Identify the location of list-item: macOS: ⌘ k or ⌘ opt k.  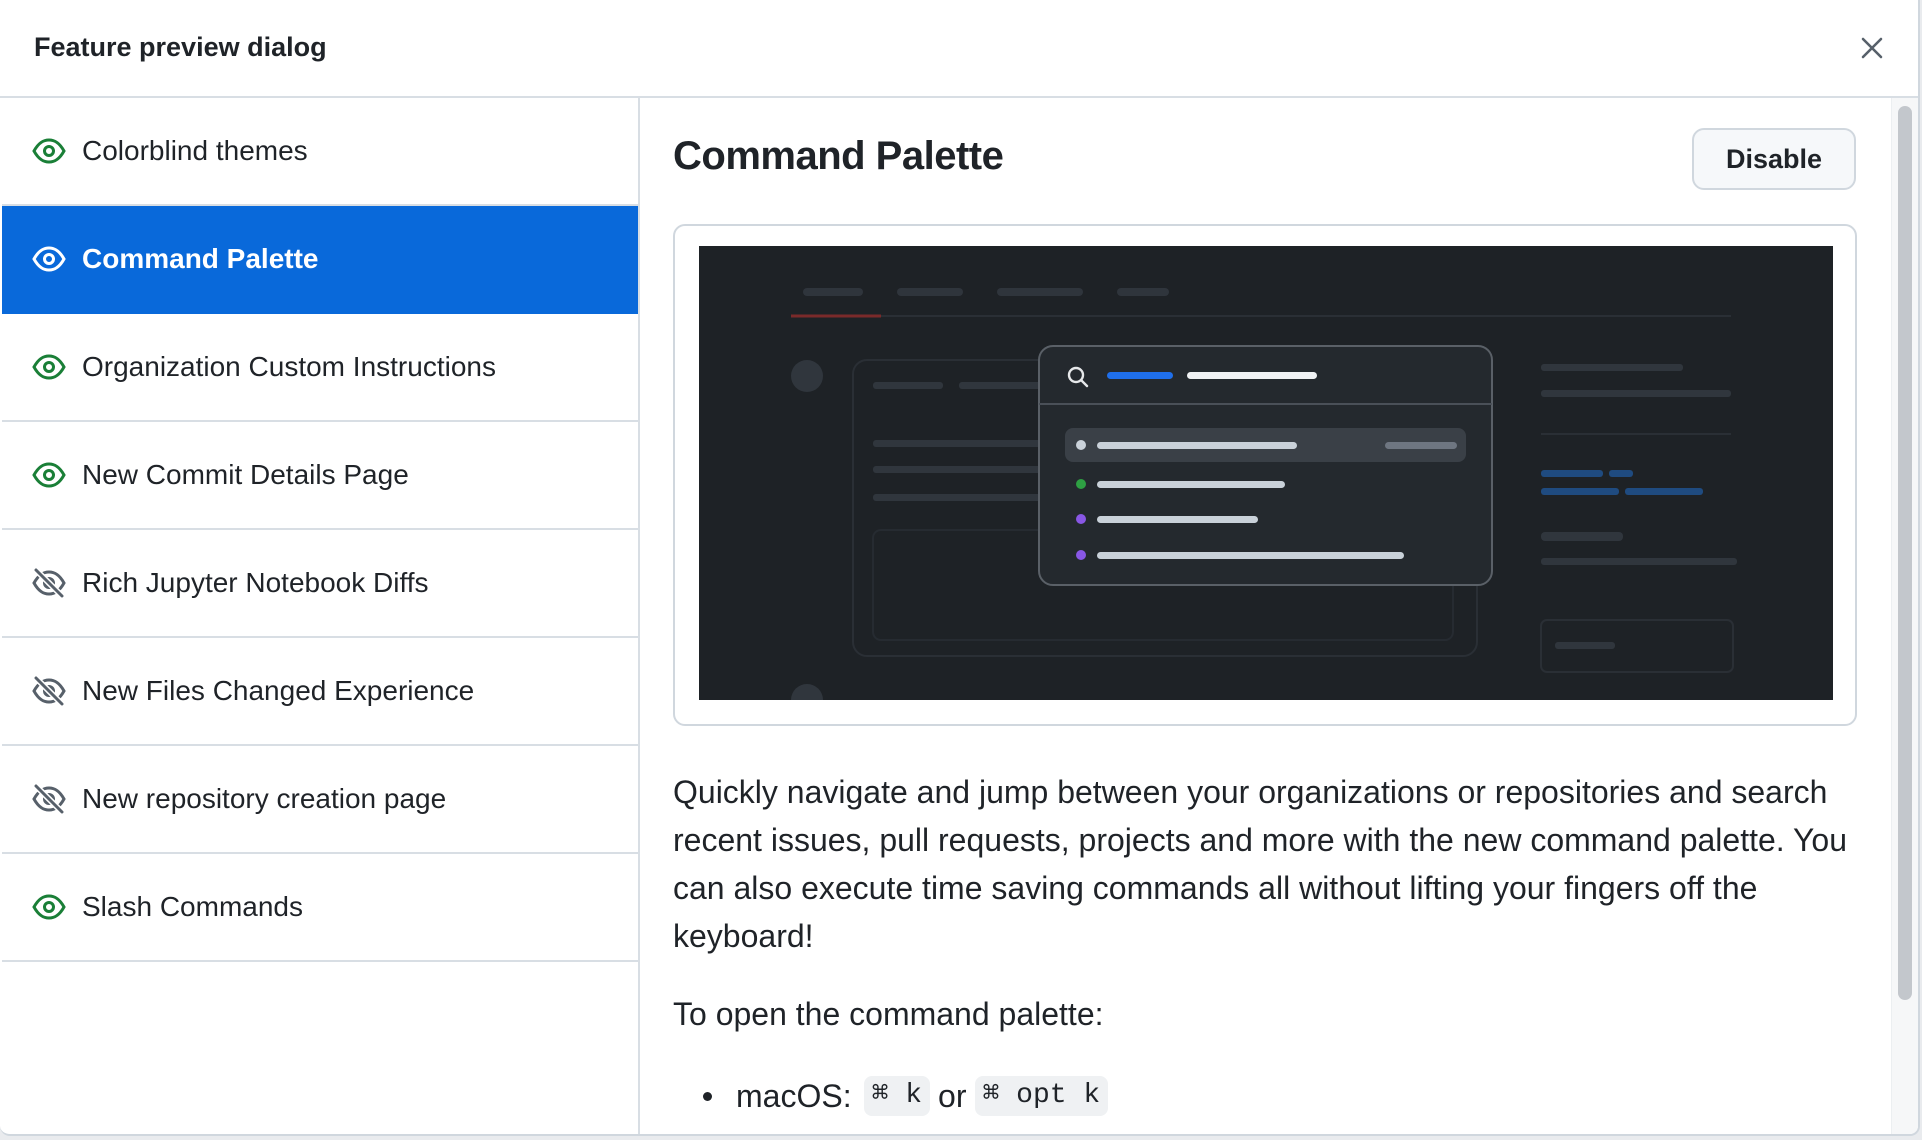
(894, 1096).